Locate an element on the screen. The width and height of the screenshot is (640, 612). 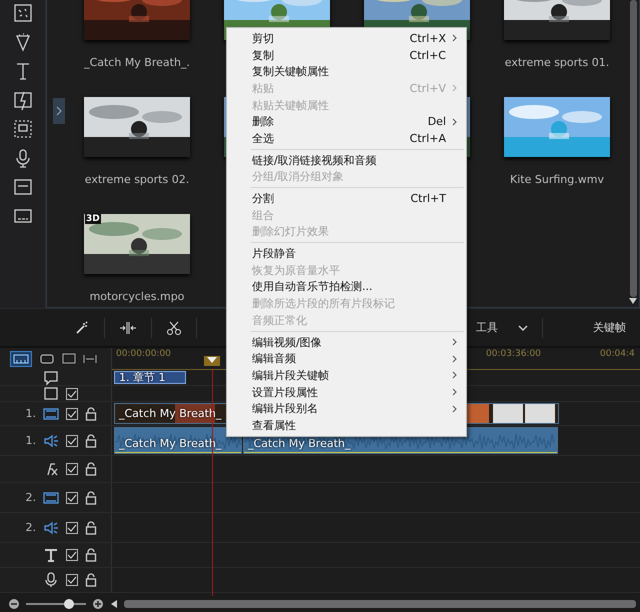
media-label: extreme sports 01. is located at coordinates (557, 62).